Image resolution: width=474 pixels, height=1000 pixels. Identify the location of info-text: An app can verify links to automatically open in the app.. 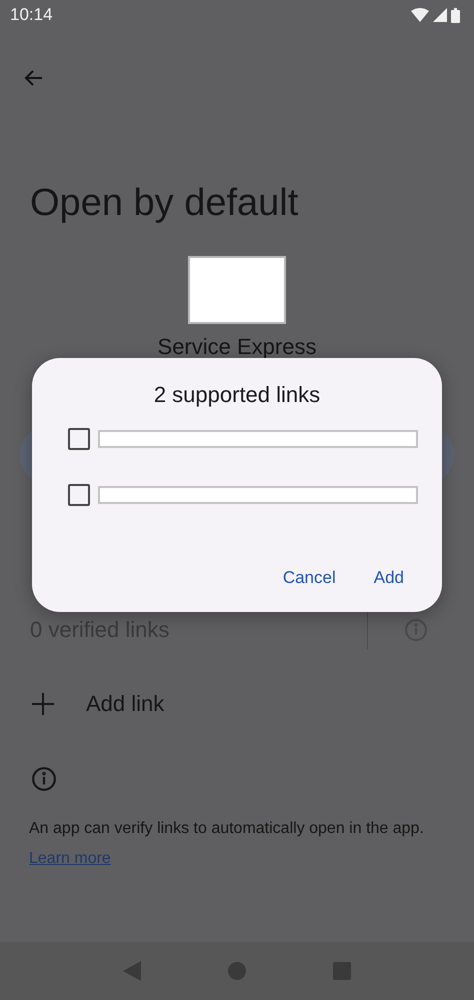
(227, 829).